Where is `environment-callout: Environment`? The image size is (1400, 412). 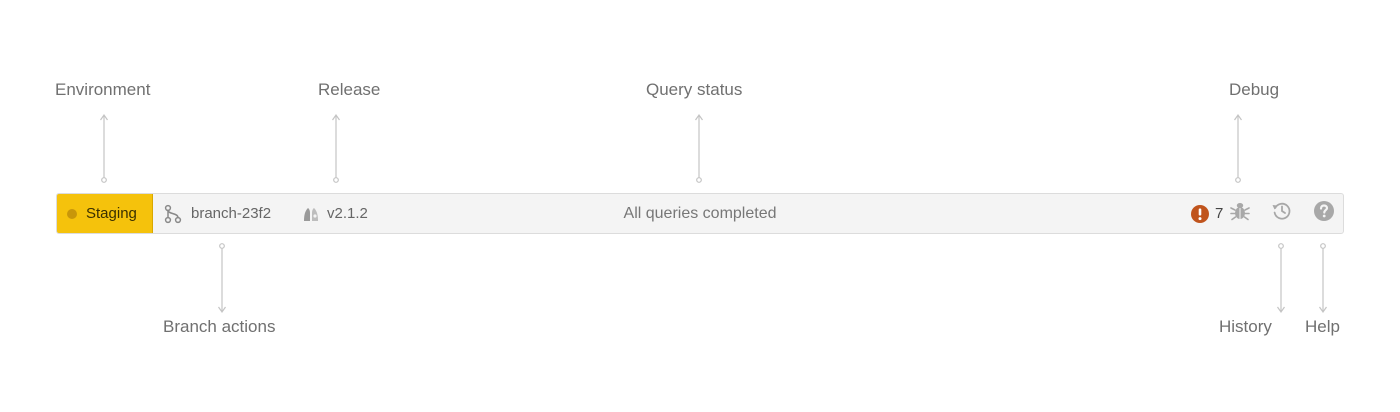 environment-callout: Environment is located at coordinates (103, 89).